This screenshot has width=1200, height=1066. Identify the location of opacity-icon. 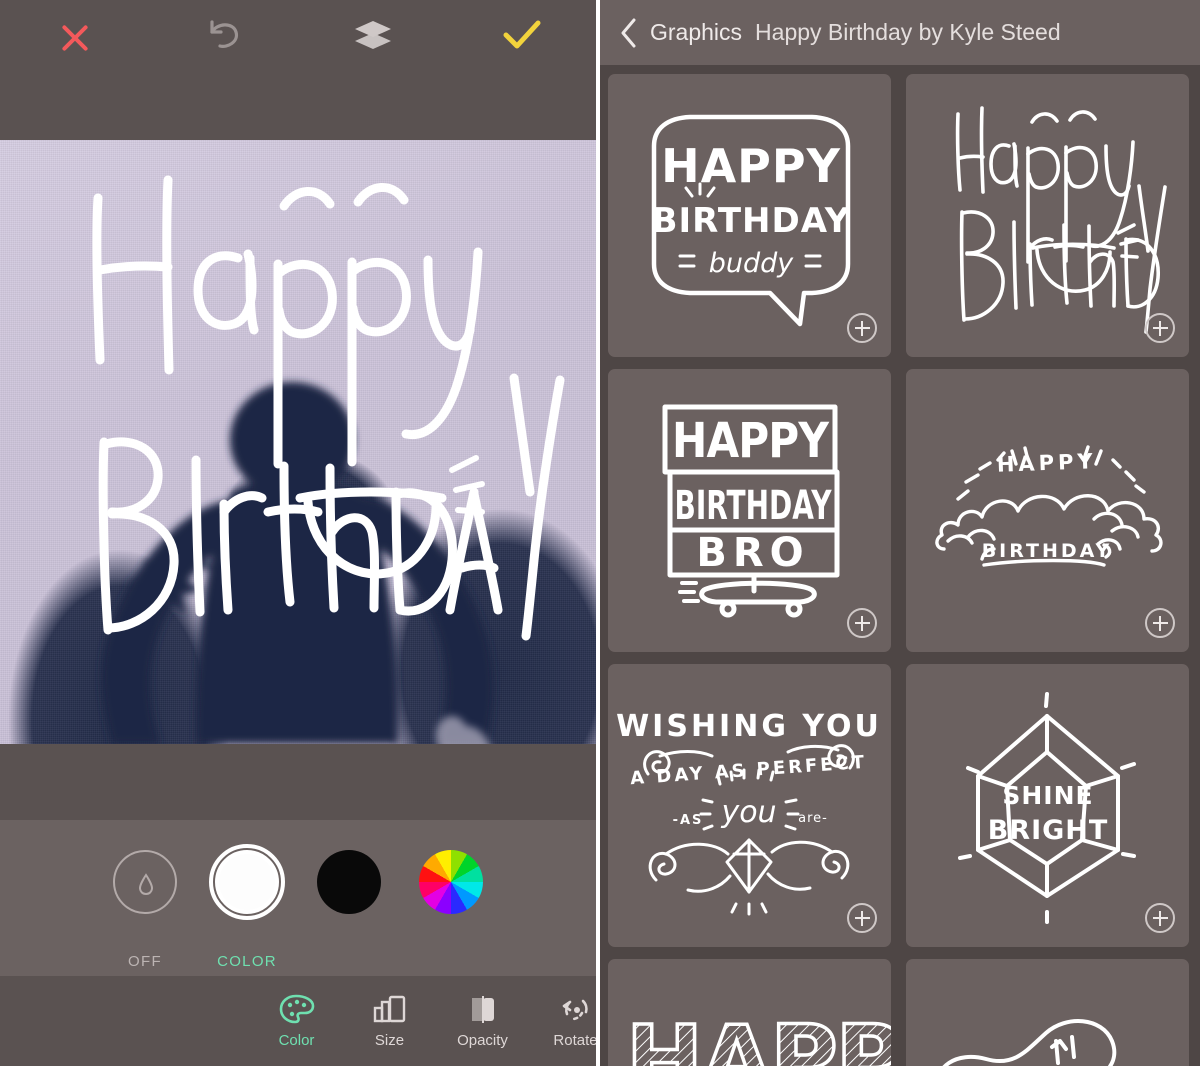
(483, 1009).